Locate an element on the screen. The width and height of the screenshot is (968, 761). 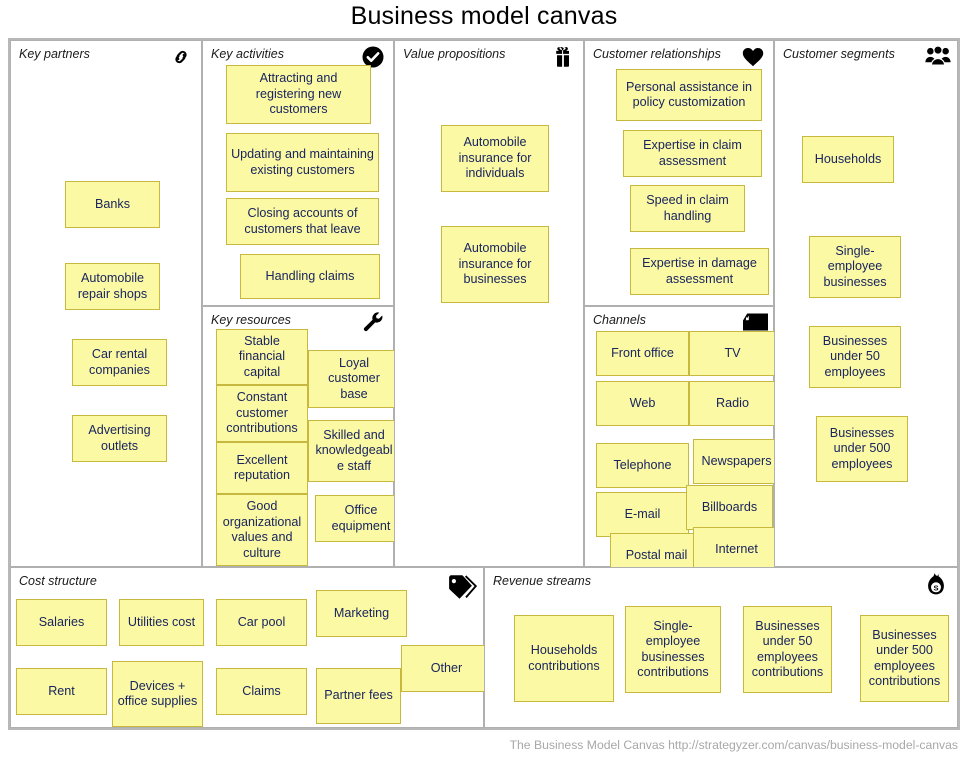
people-group-icon is located at coordinates (938, 58).